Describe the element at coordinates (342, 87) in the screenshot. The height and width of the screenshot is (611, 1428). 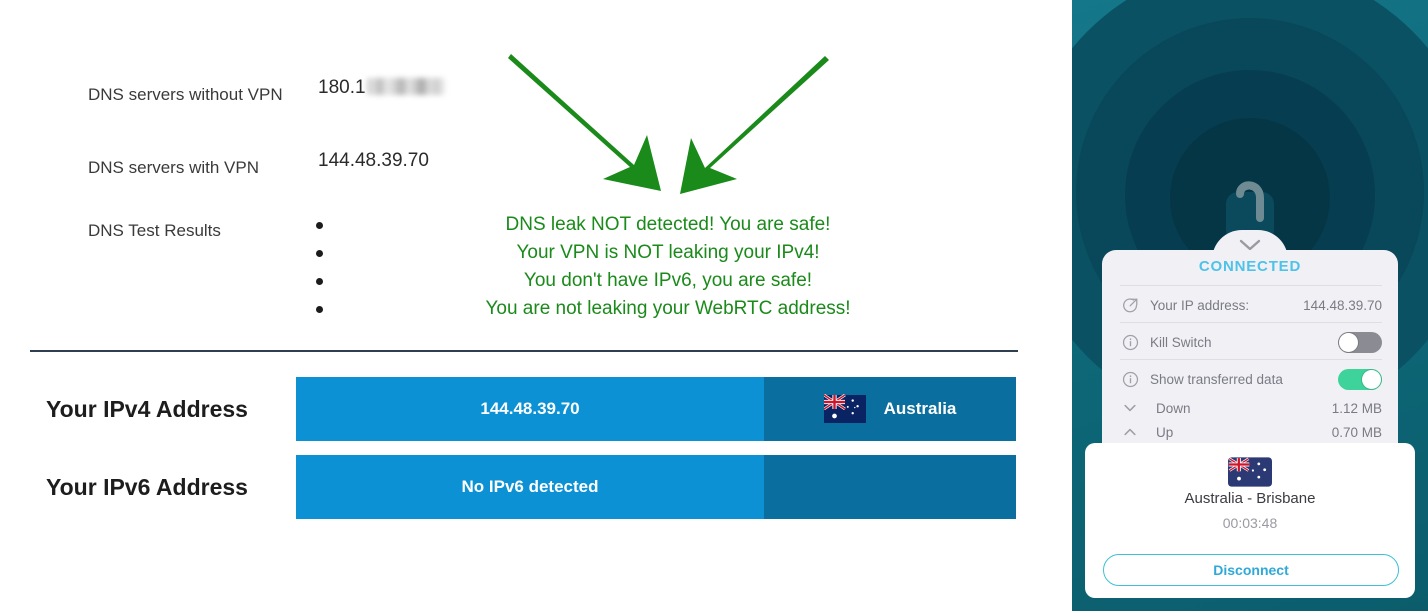
I see `dns-ip-prefix: 180.1` at that location.